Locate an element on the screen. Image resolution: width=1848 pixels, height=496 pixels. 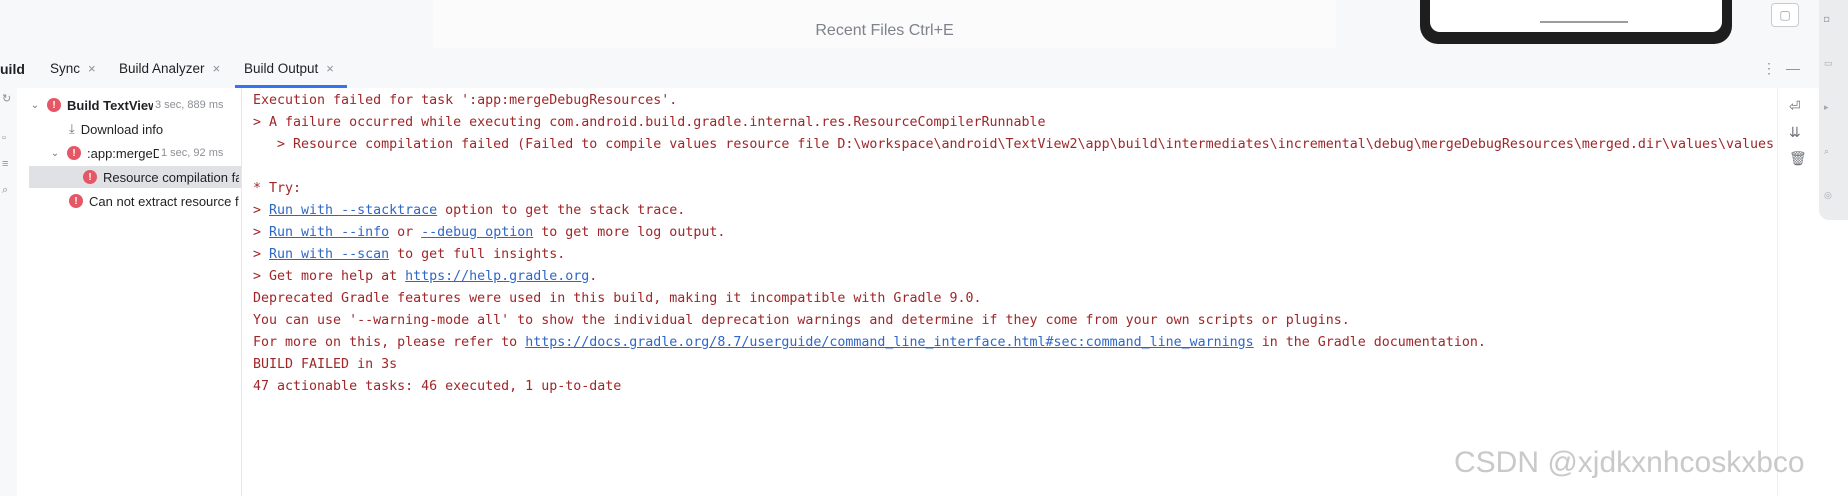
tree-item-download-info: ⤓ Download info is located at coordinates (155, 129).